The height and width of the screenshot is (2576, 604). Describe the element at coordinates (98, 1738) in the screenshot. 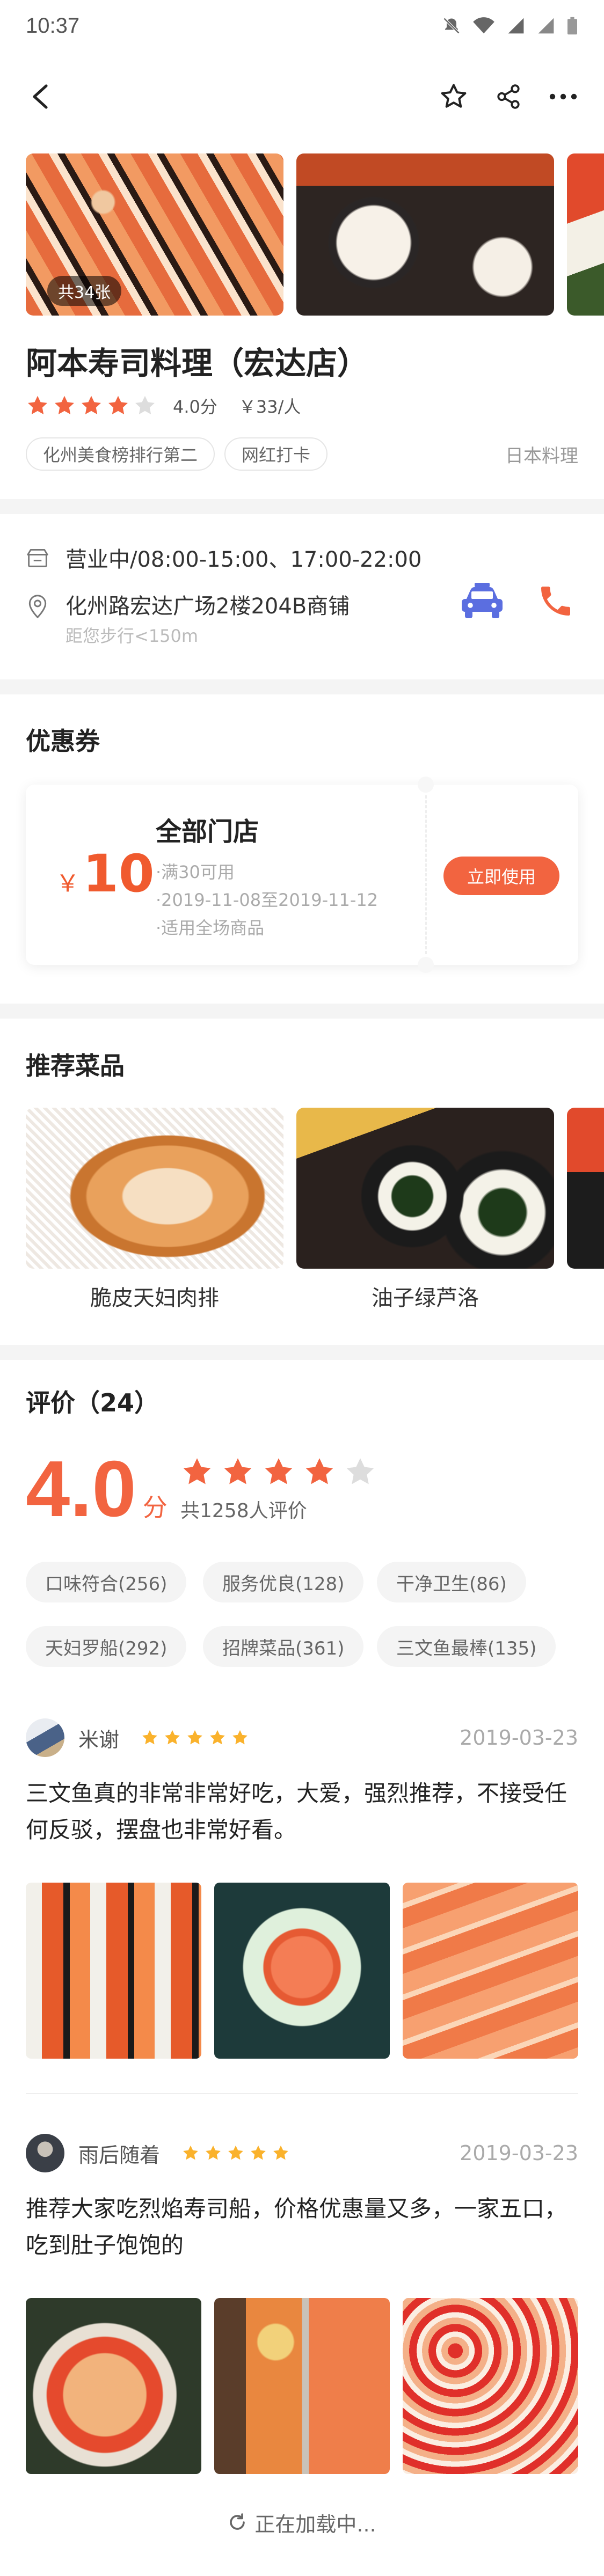

I see `reviewer-name: 米谢` at that location.